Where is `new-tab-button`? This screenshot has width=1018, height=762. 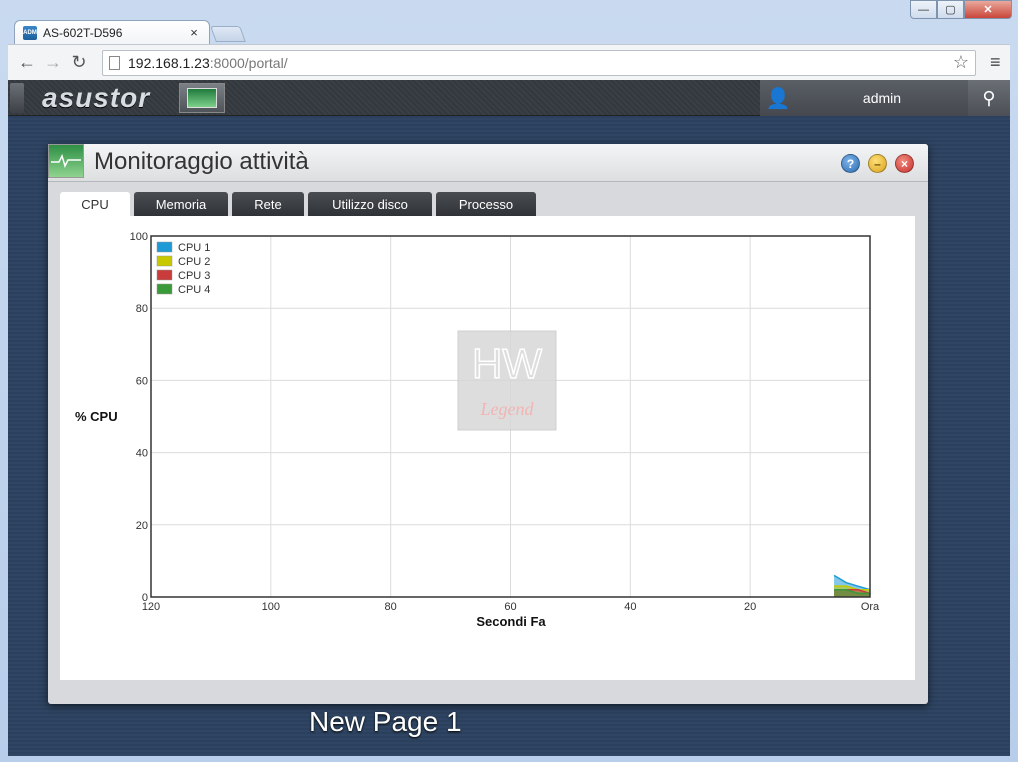 new-tab-button is located at coordinates (228, 34).